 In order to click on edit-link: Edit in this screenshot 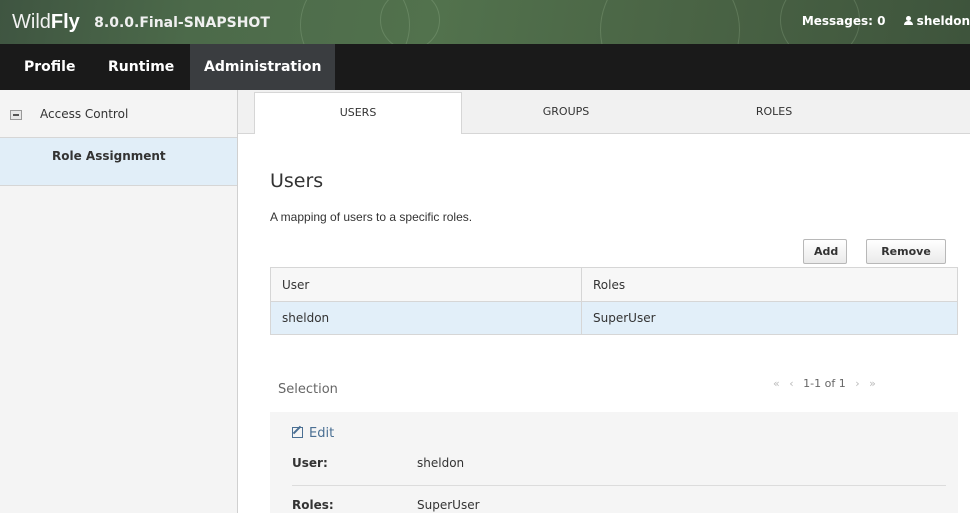, I will do `click(313, 433)`.